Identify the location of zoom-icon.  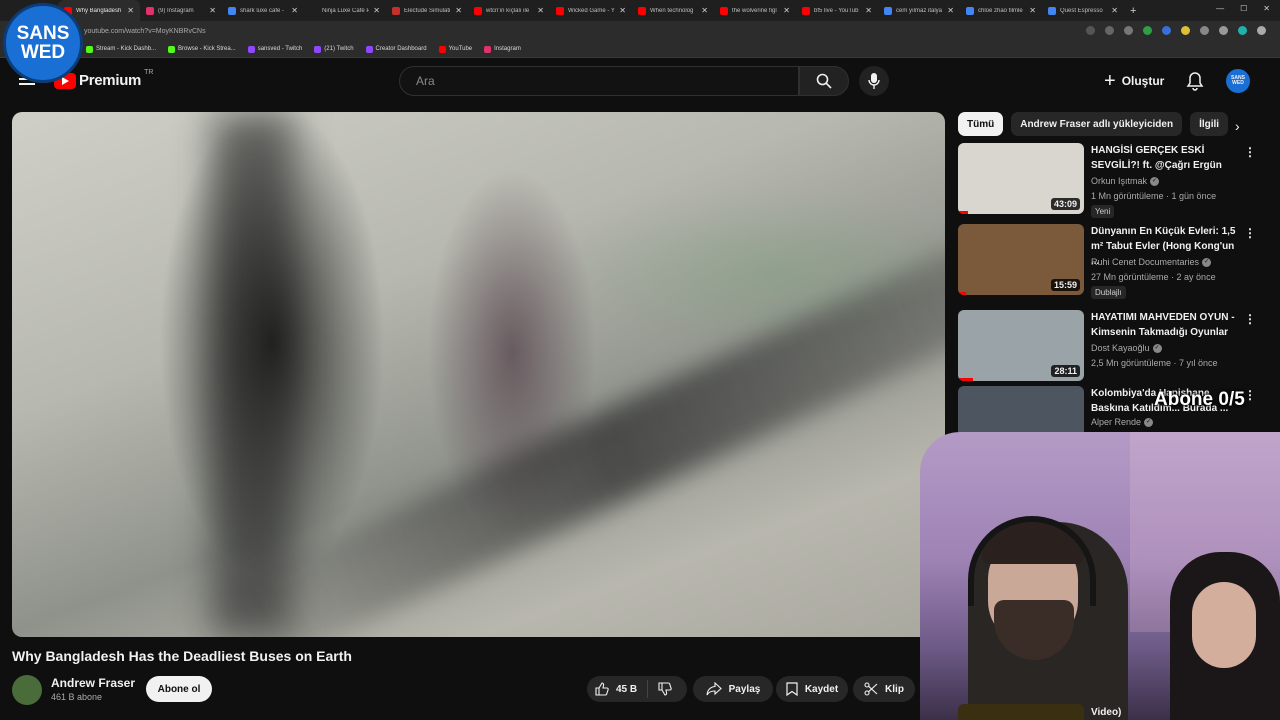
(1090, 30).